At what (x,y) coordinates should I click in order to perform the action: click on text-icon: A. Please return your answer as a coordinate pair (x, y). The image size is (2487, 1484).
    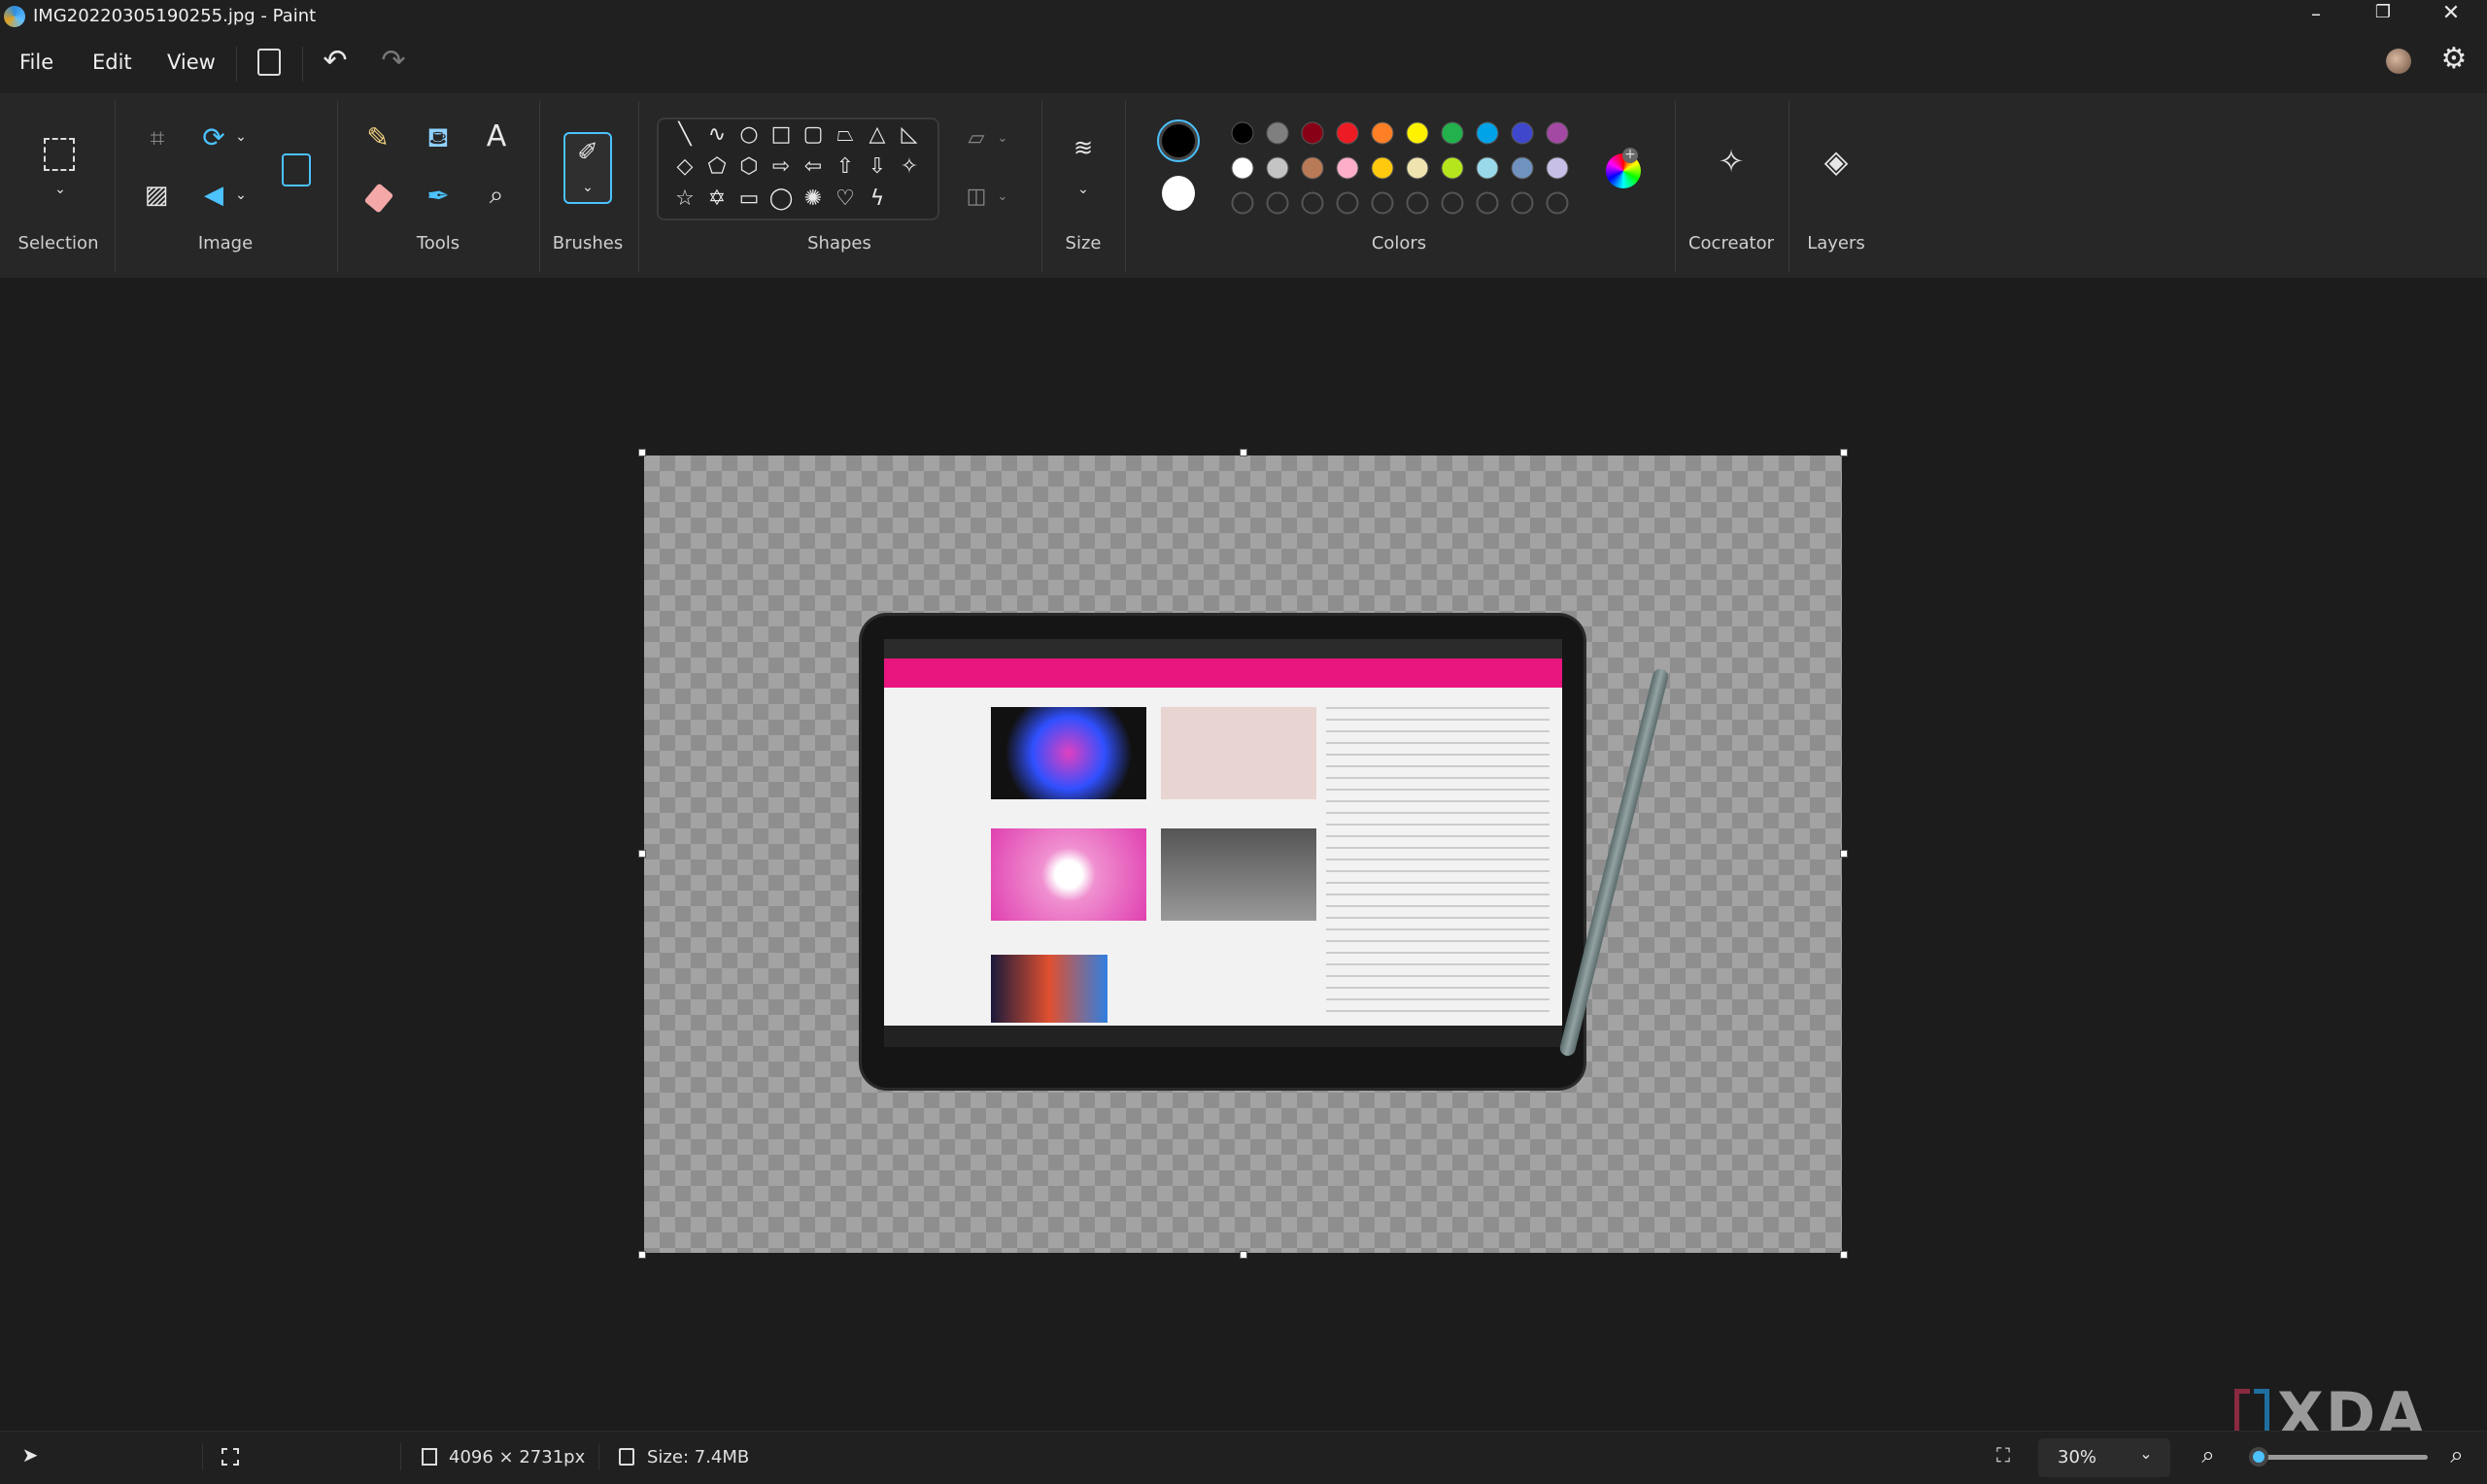
    Looking at the image, I should click on (496, 137).